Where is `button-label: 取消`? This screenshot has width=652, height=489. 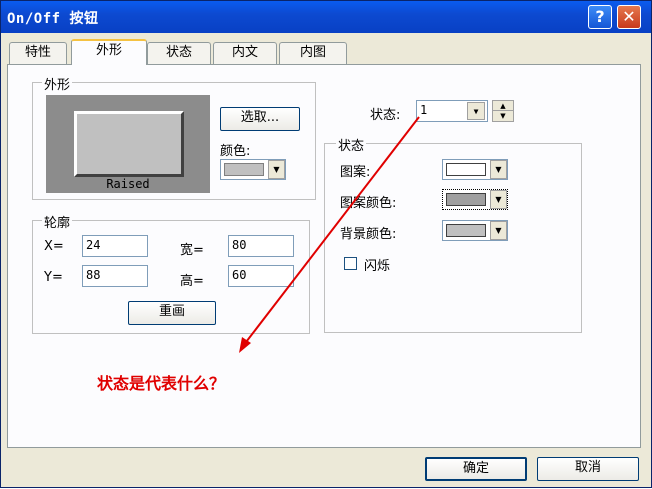 button-label: 取消 is located at coordinates (587, 467).